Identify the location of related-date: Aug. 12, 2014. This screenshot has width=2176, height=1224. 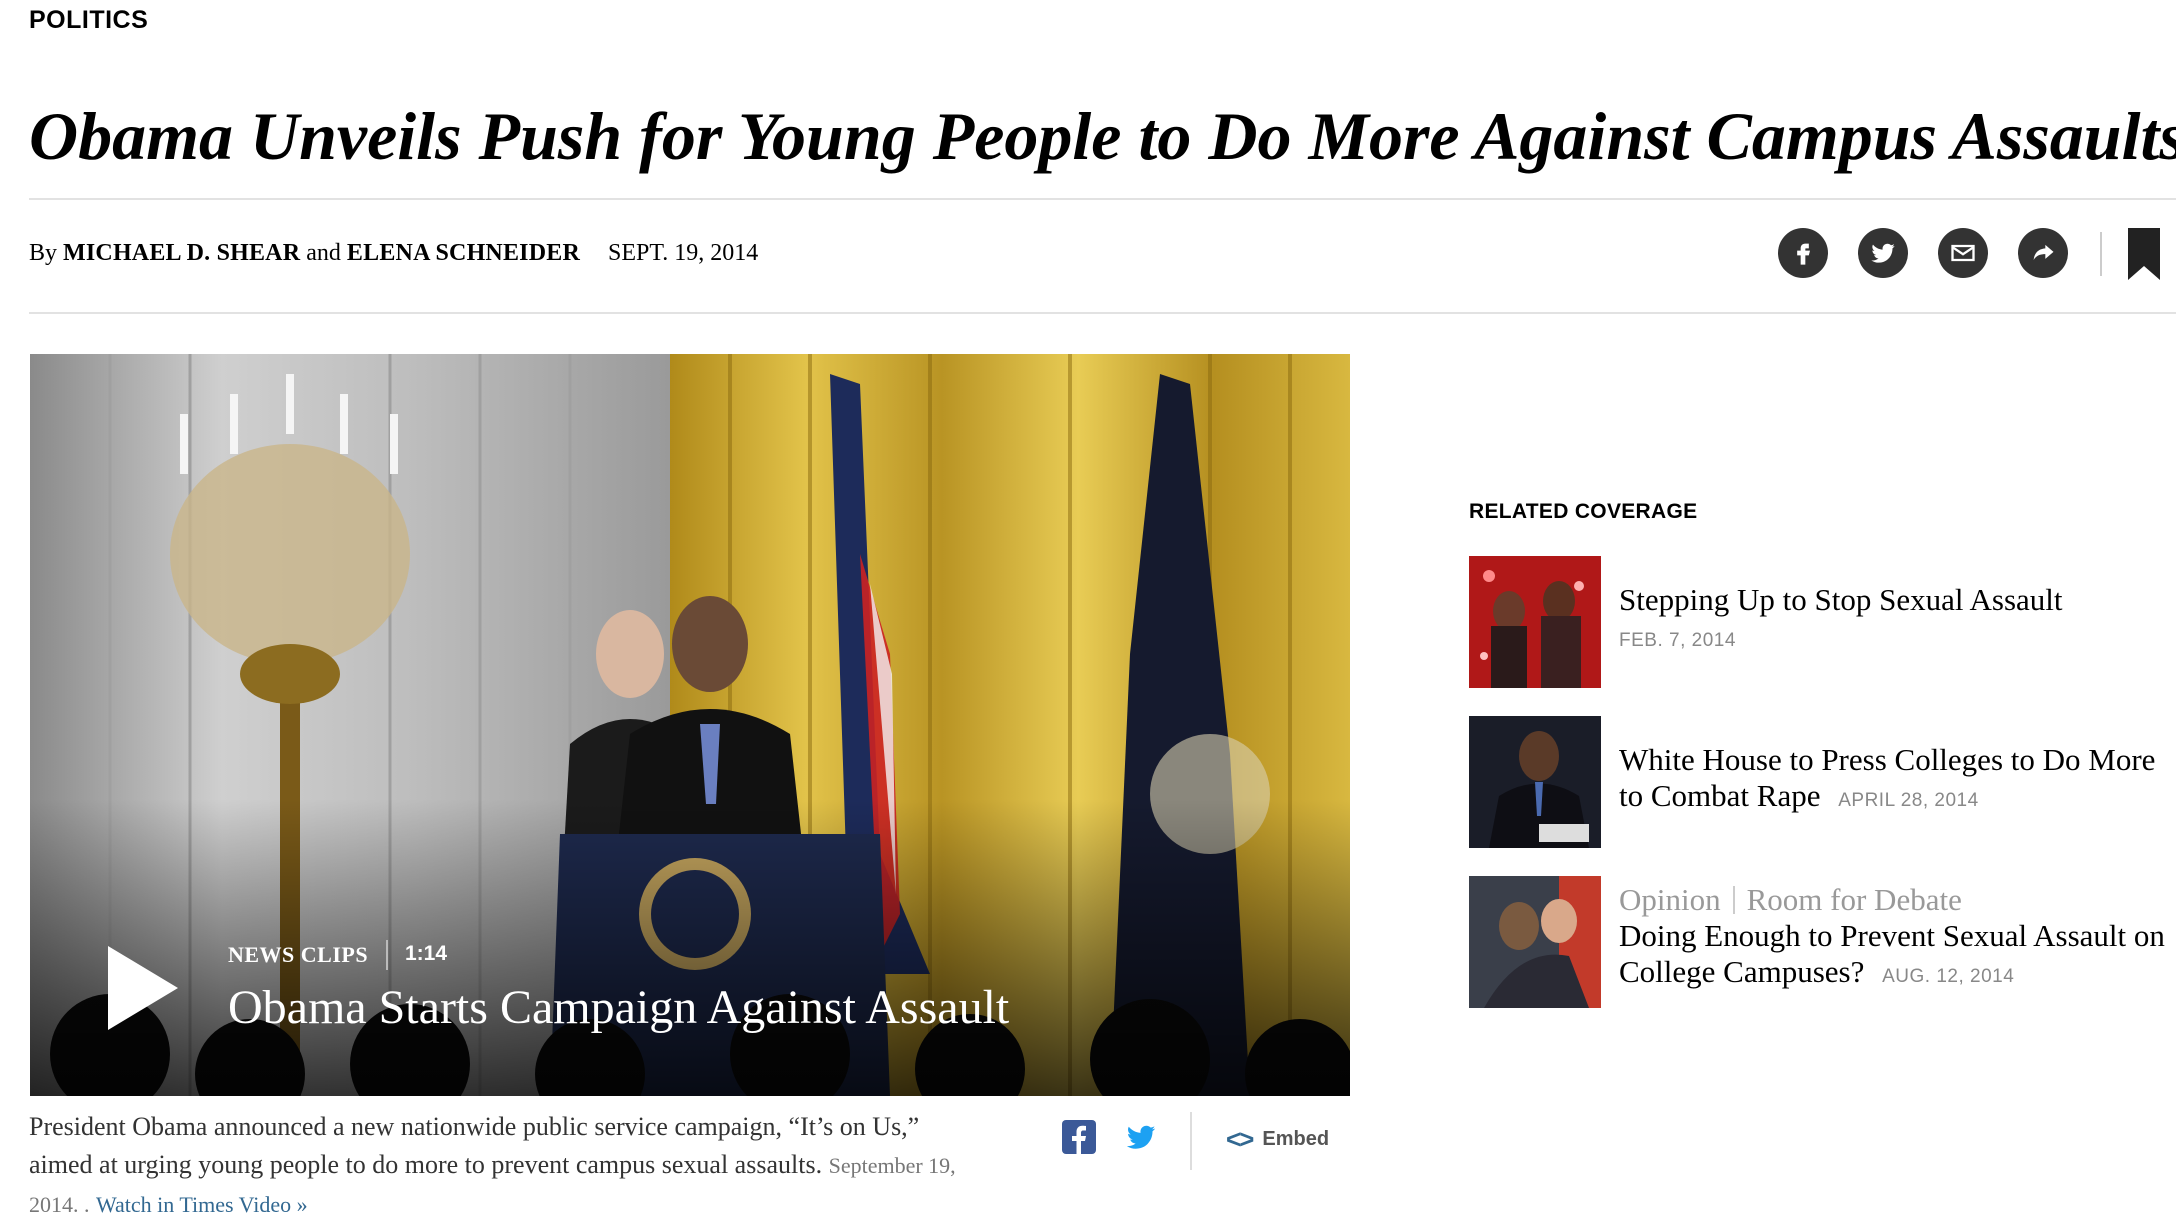
(1948, 976).